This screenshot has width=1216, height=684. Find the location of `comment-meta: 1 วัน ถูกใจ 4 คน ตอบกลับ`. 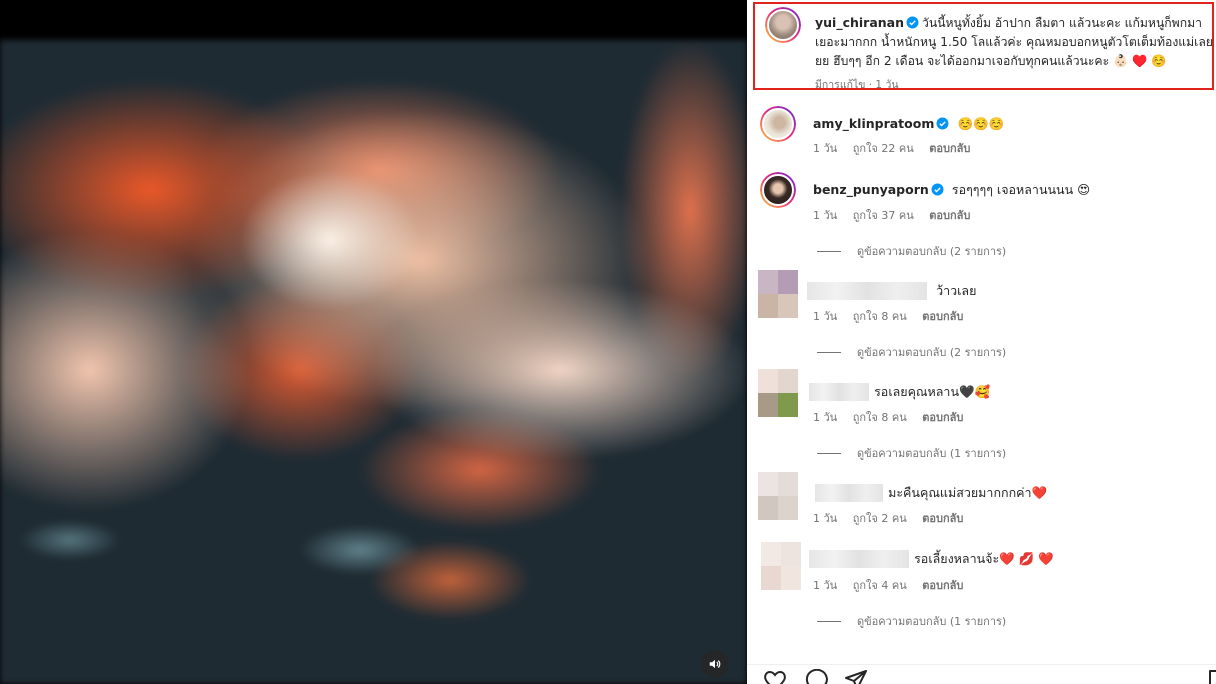

comment-meta: 1 วัน ถูกใจ 4 คน ตอบกลับ is located at coordinates (894, 585).